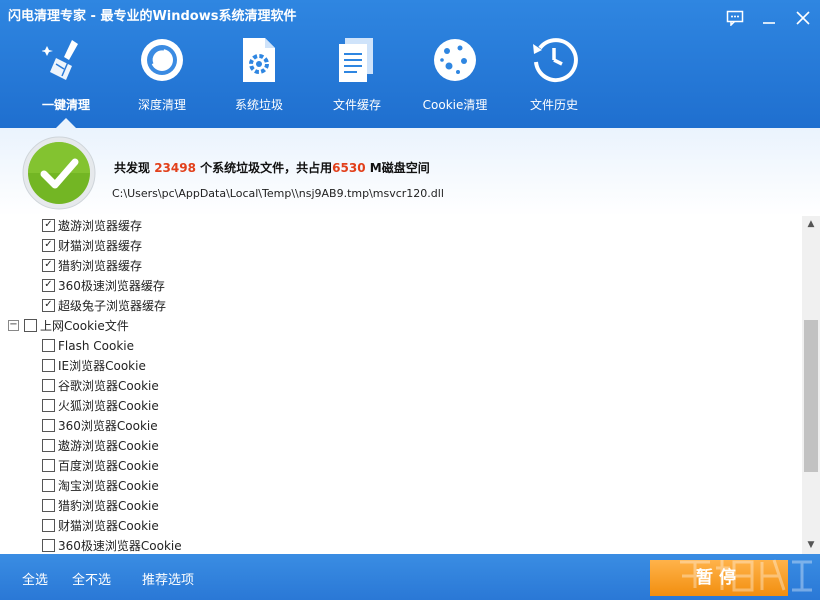 This screenshot has height=600, width=820. I want to click on tab-label: 文件历史, so click(553, 105).